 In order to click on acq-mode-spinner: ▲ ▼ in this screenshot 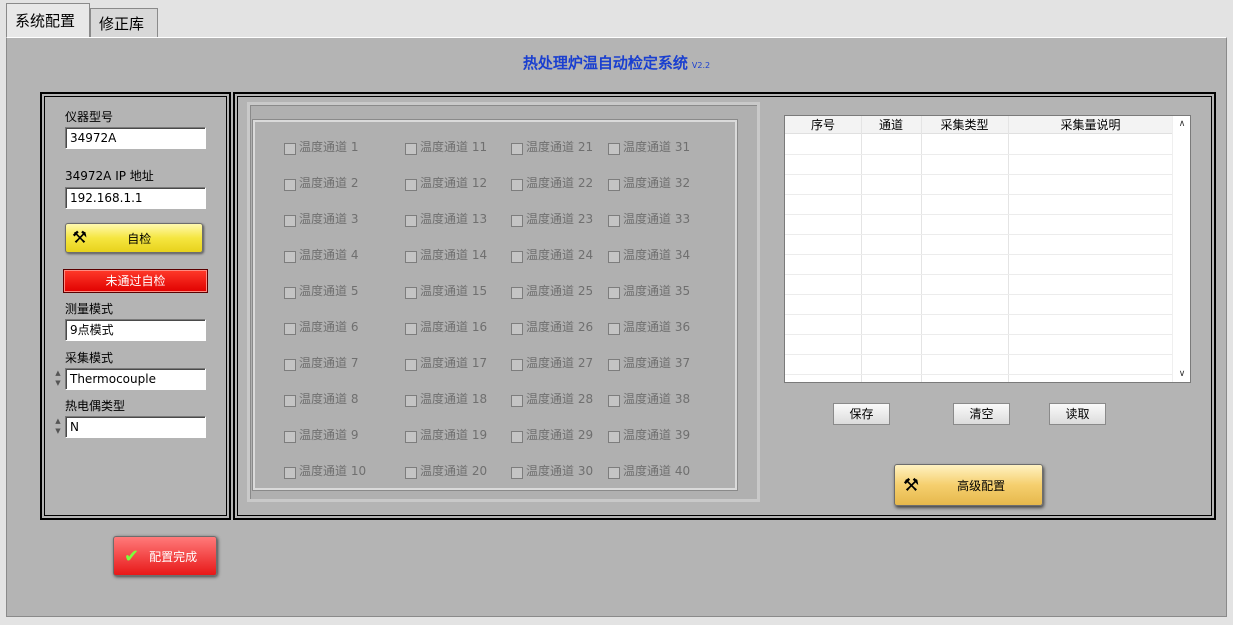, I will do `click(58, 379)`.